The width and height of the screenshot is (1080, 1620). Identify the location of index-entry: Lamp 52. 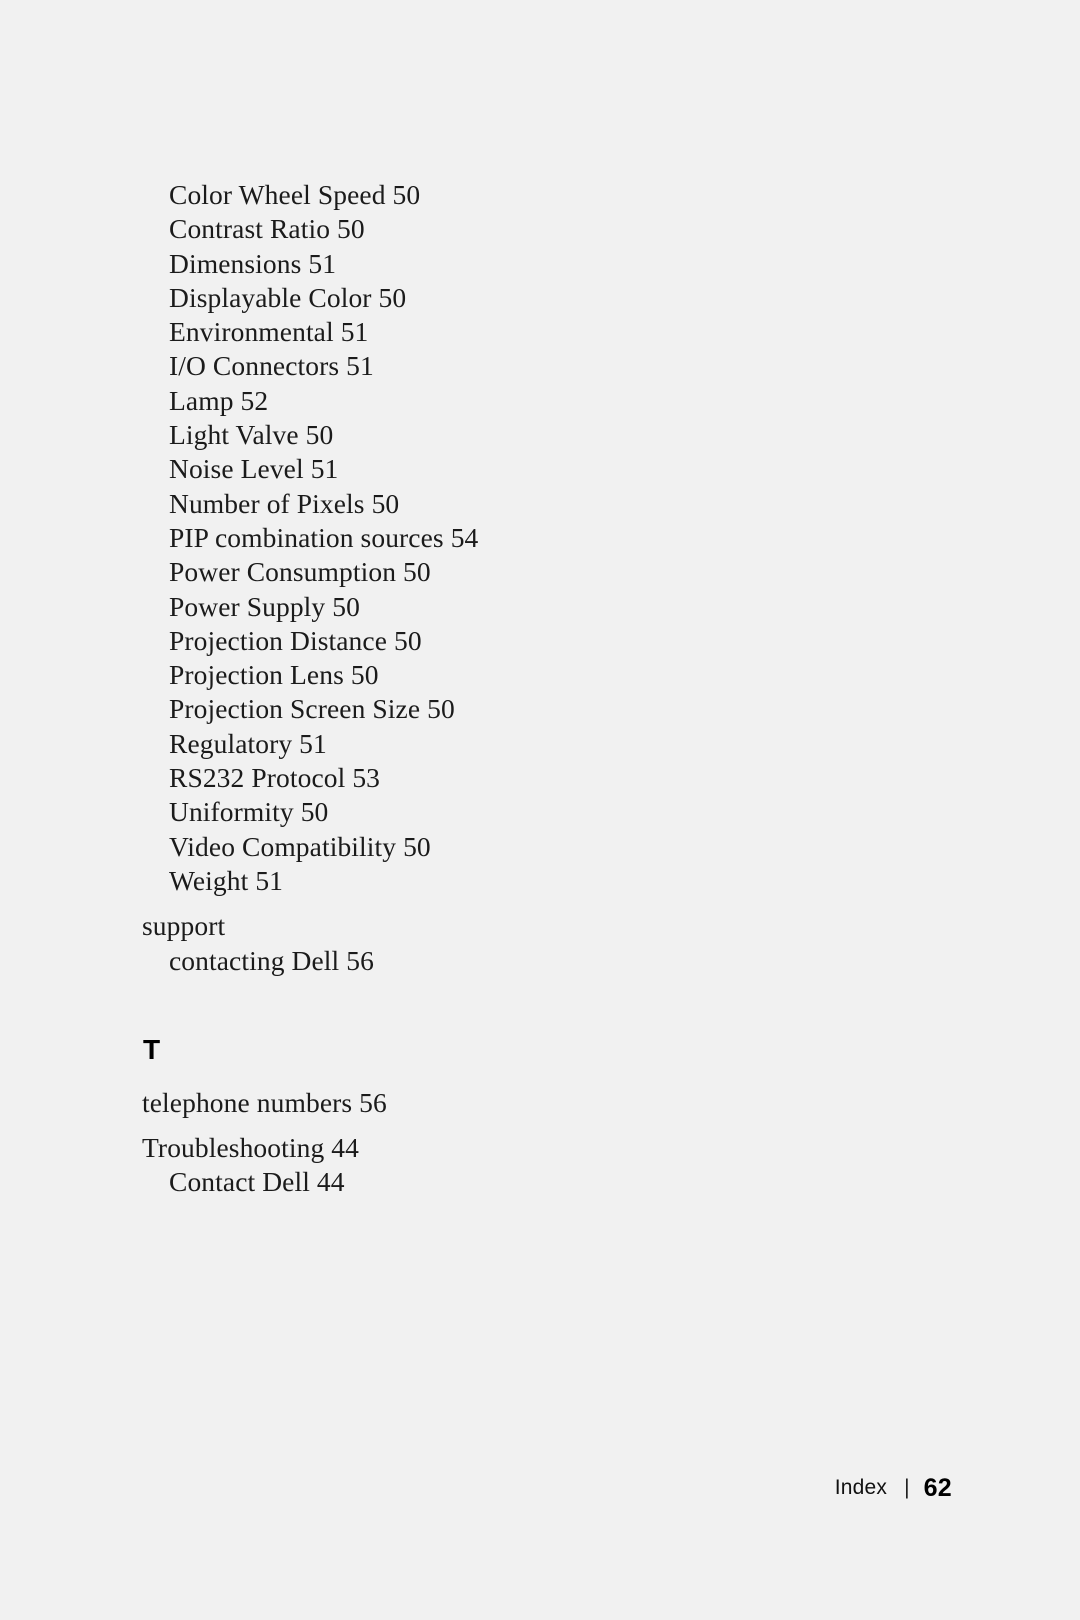
(219, 400).